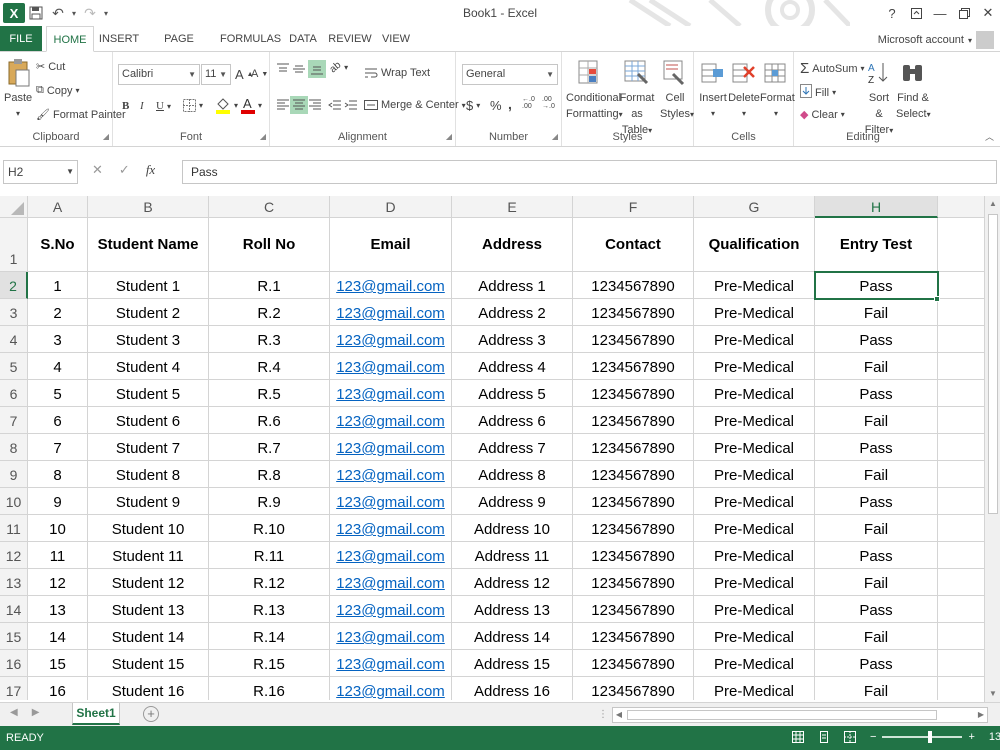 This screenshot has width=1000, height=750. I want to click on table-cell: R.7, so click(269, 447).